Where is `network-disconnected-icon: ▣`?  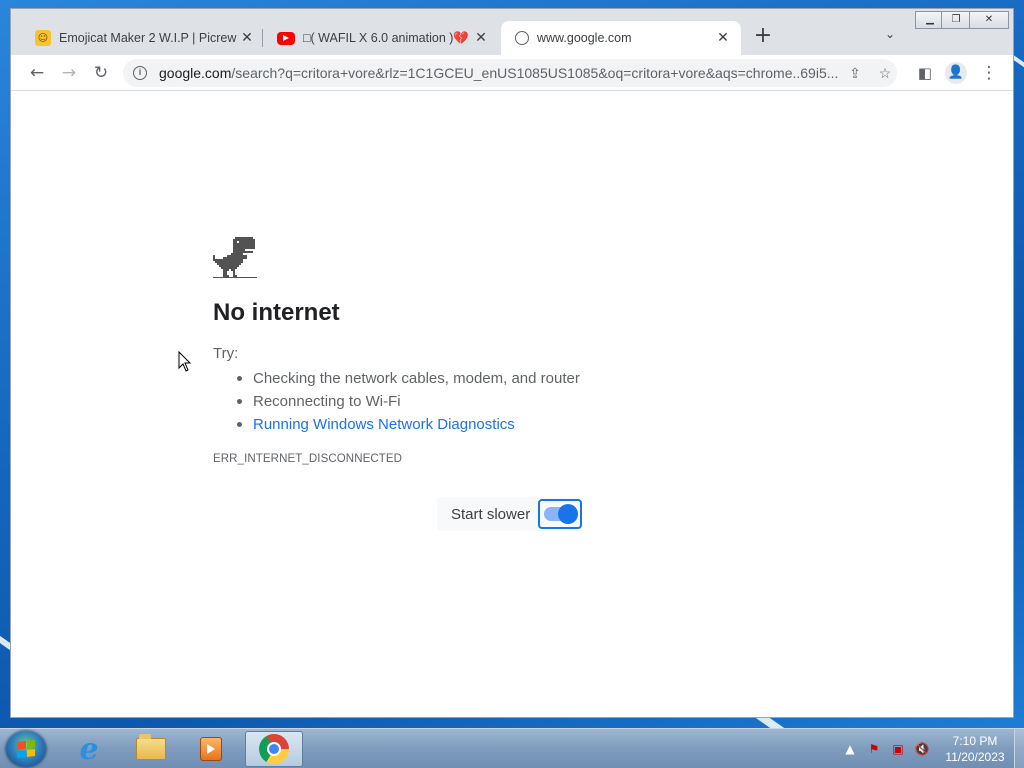
network-disconnected-icon: ▣ is located at coordinates (898, 749).